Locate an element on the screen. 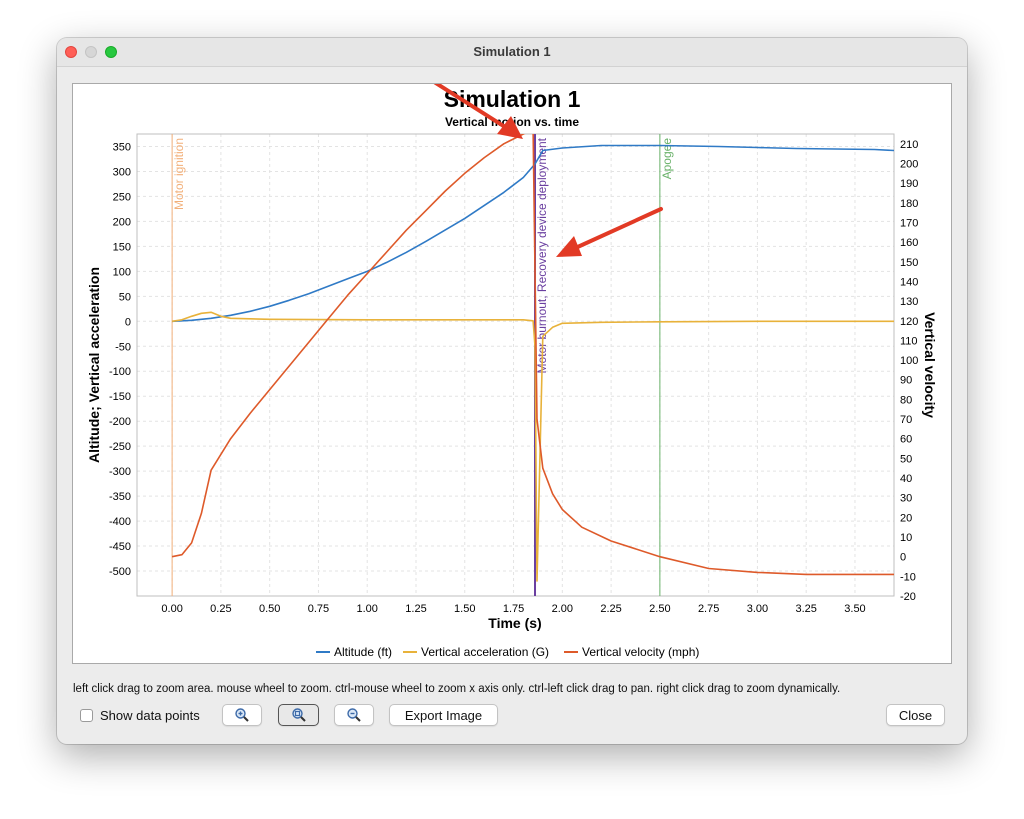 This screenshot has width=1024, height=819. event-label: Motor ignition is located at coordinates (179, 174).